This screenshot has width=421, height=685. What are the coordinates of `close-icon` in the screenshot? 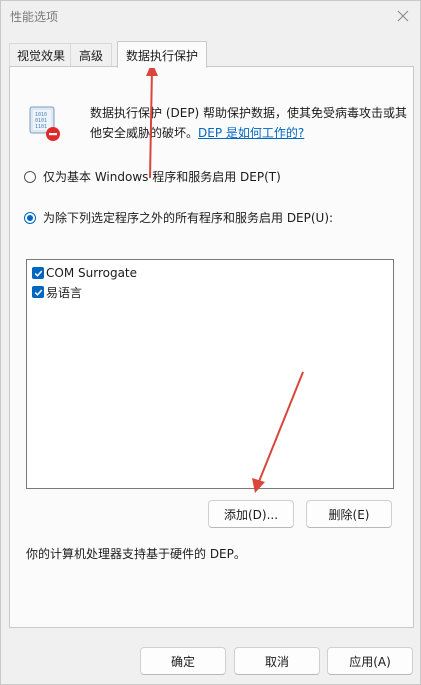 It's located at (403, 16).